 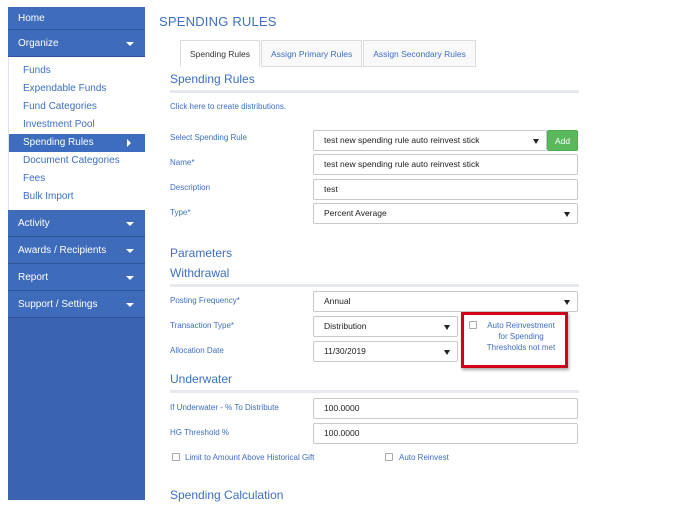 What do you see at coordinates (200, 273) in the screenshot?
I see `withdrawal-heading: Withdrawal` at bounding box center [200, 273].